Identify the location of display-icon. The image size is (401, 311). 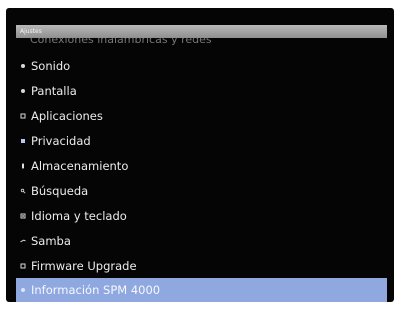
(23, 91).